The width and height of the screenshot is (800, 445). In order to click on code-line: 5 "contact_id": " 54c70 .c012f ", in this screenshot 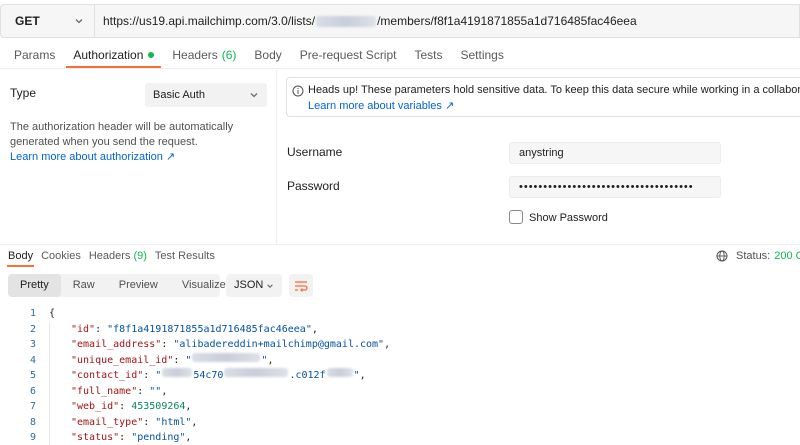, I will do `click(400, 376)`.